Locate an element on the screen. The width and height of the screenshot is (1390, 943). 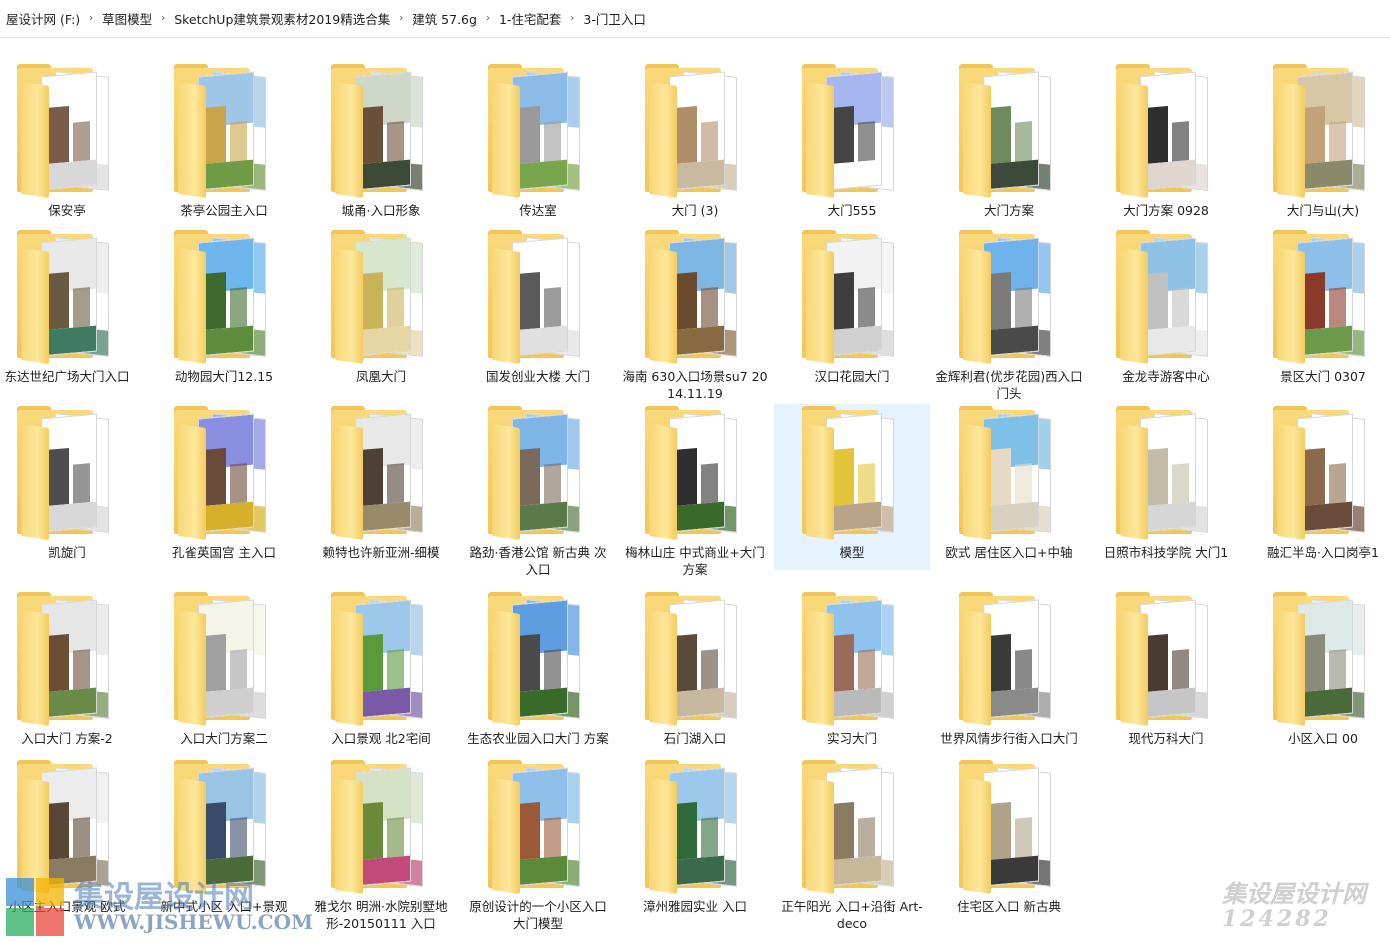
folder-item: 国发创业大楼 大门 is located at coordinates (538, 308).